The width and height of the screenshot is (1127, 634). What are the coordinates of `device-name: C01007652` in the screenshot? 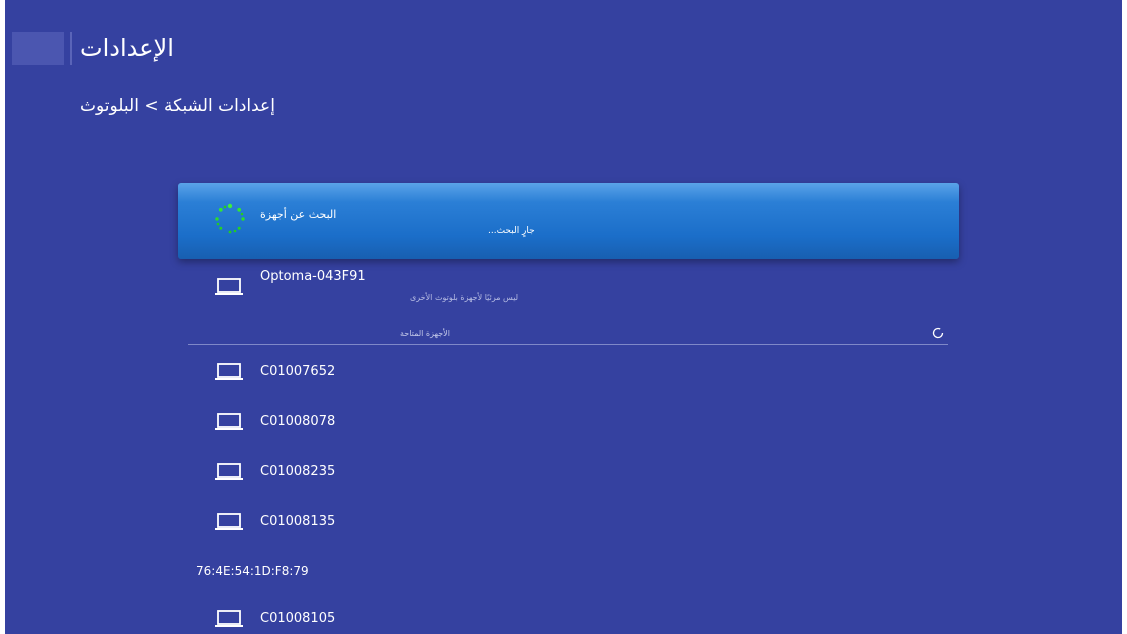 It's located at (298, 371).